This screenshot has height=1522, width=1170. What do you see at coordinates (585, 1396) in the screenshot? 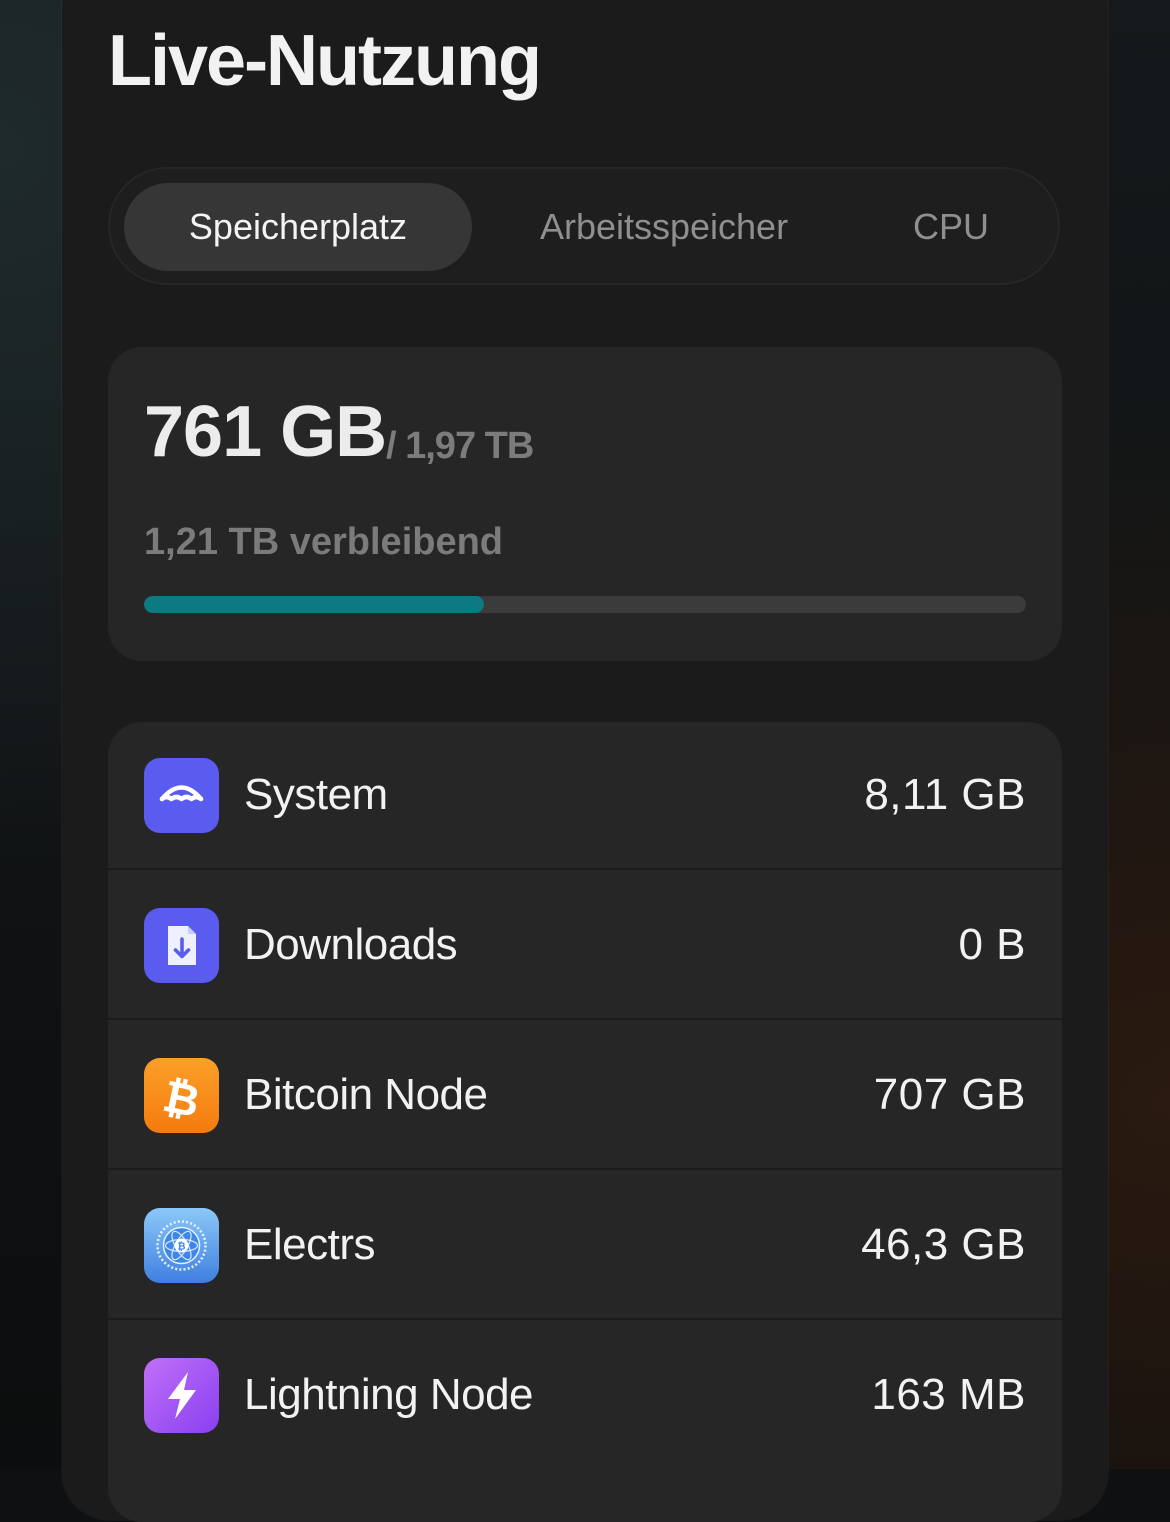
I see `list-item-lightning-node: Lightning Node 163 MB` at bounding box center [585, 1396].